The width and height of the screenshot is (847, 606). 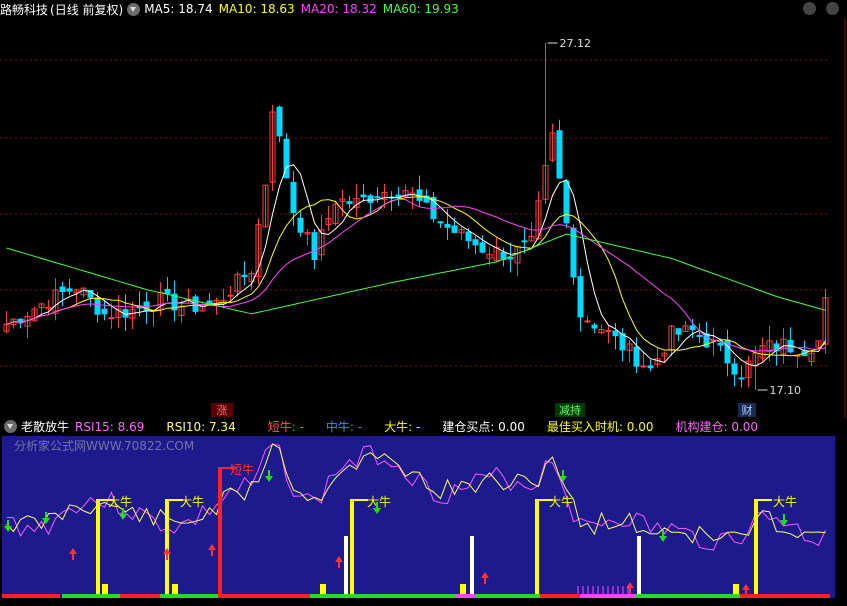 I want to click on indicator-label-5: 建仓买点: 0.00, so click(x=483, y=426).